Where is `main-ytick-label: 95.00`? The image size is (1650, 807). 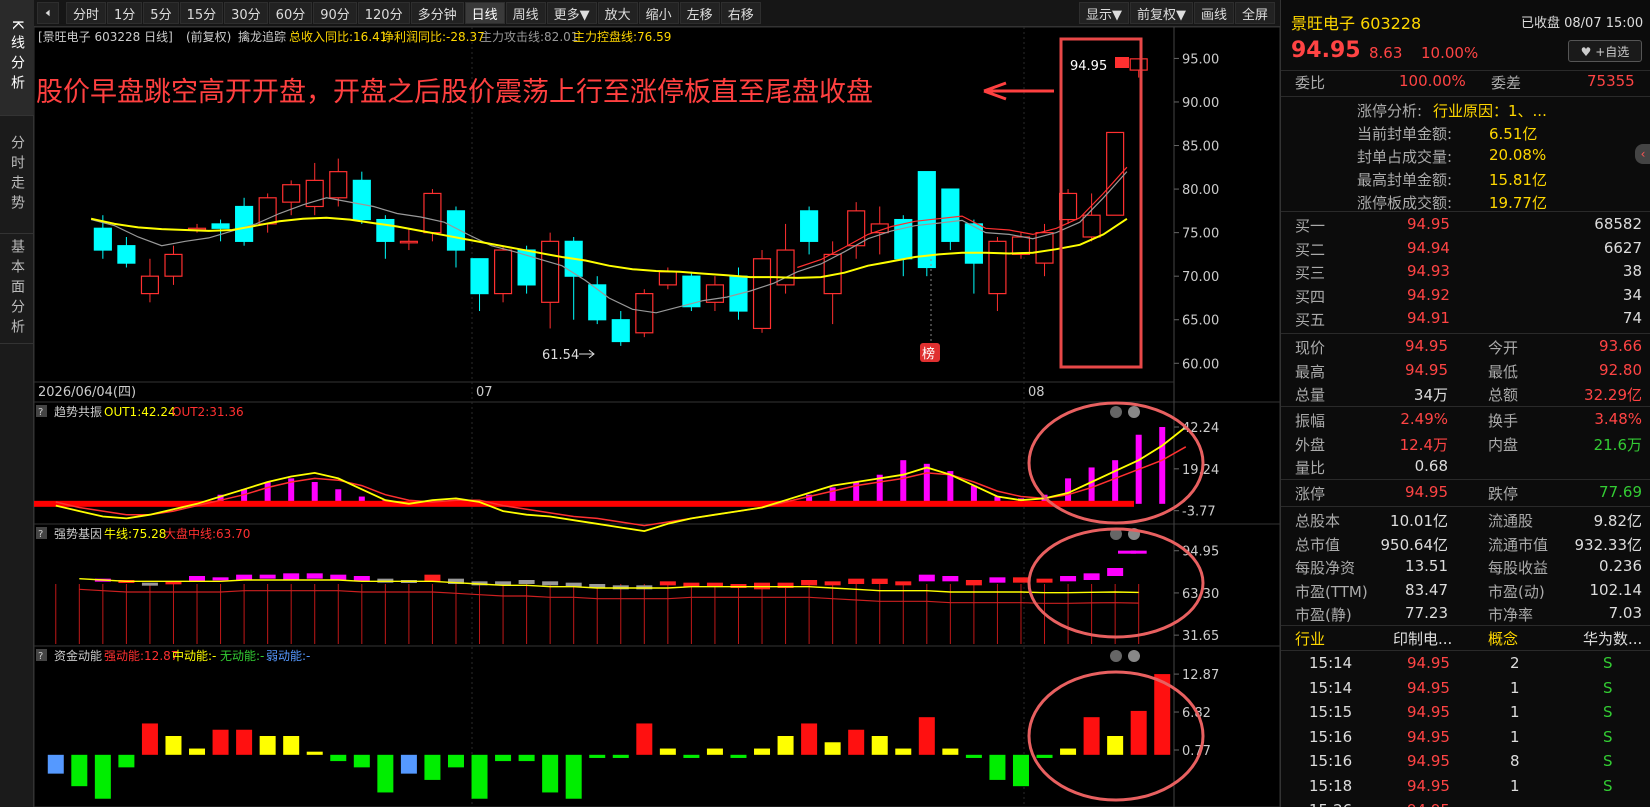
main-ytick-label: 95.00 is located at coordinates (1200, 59).